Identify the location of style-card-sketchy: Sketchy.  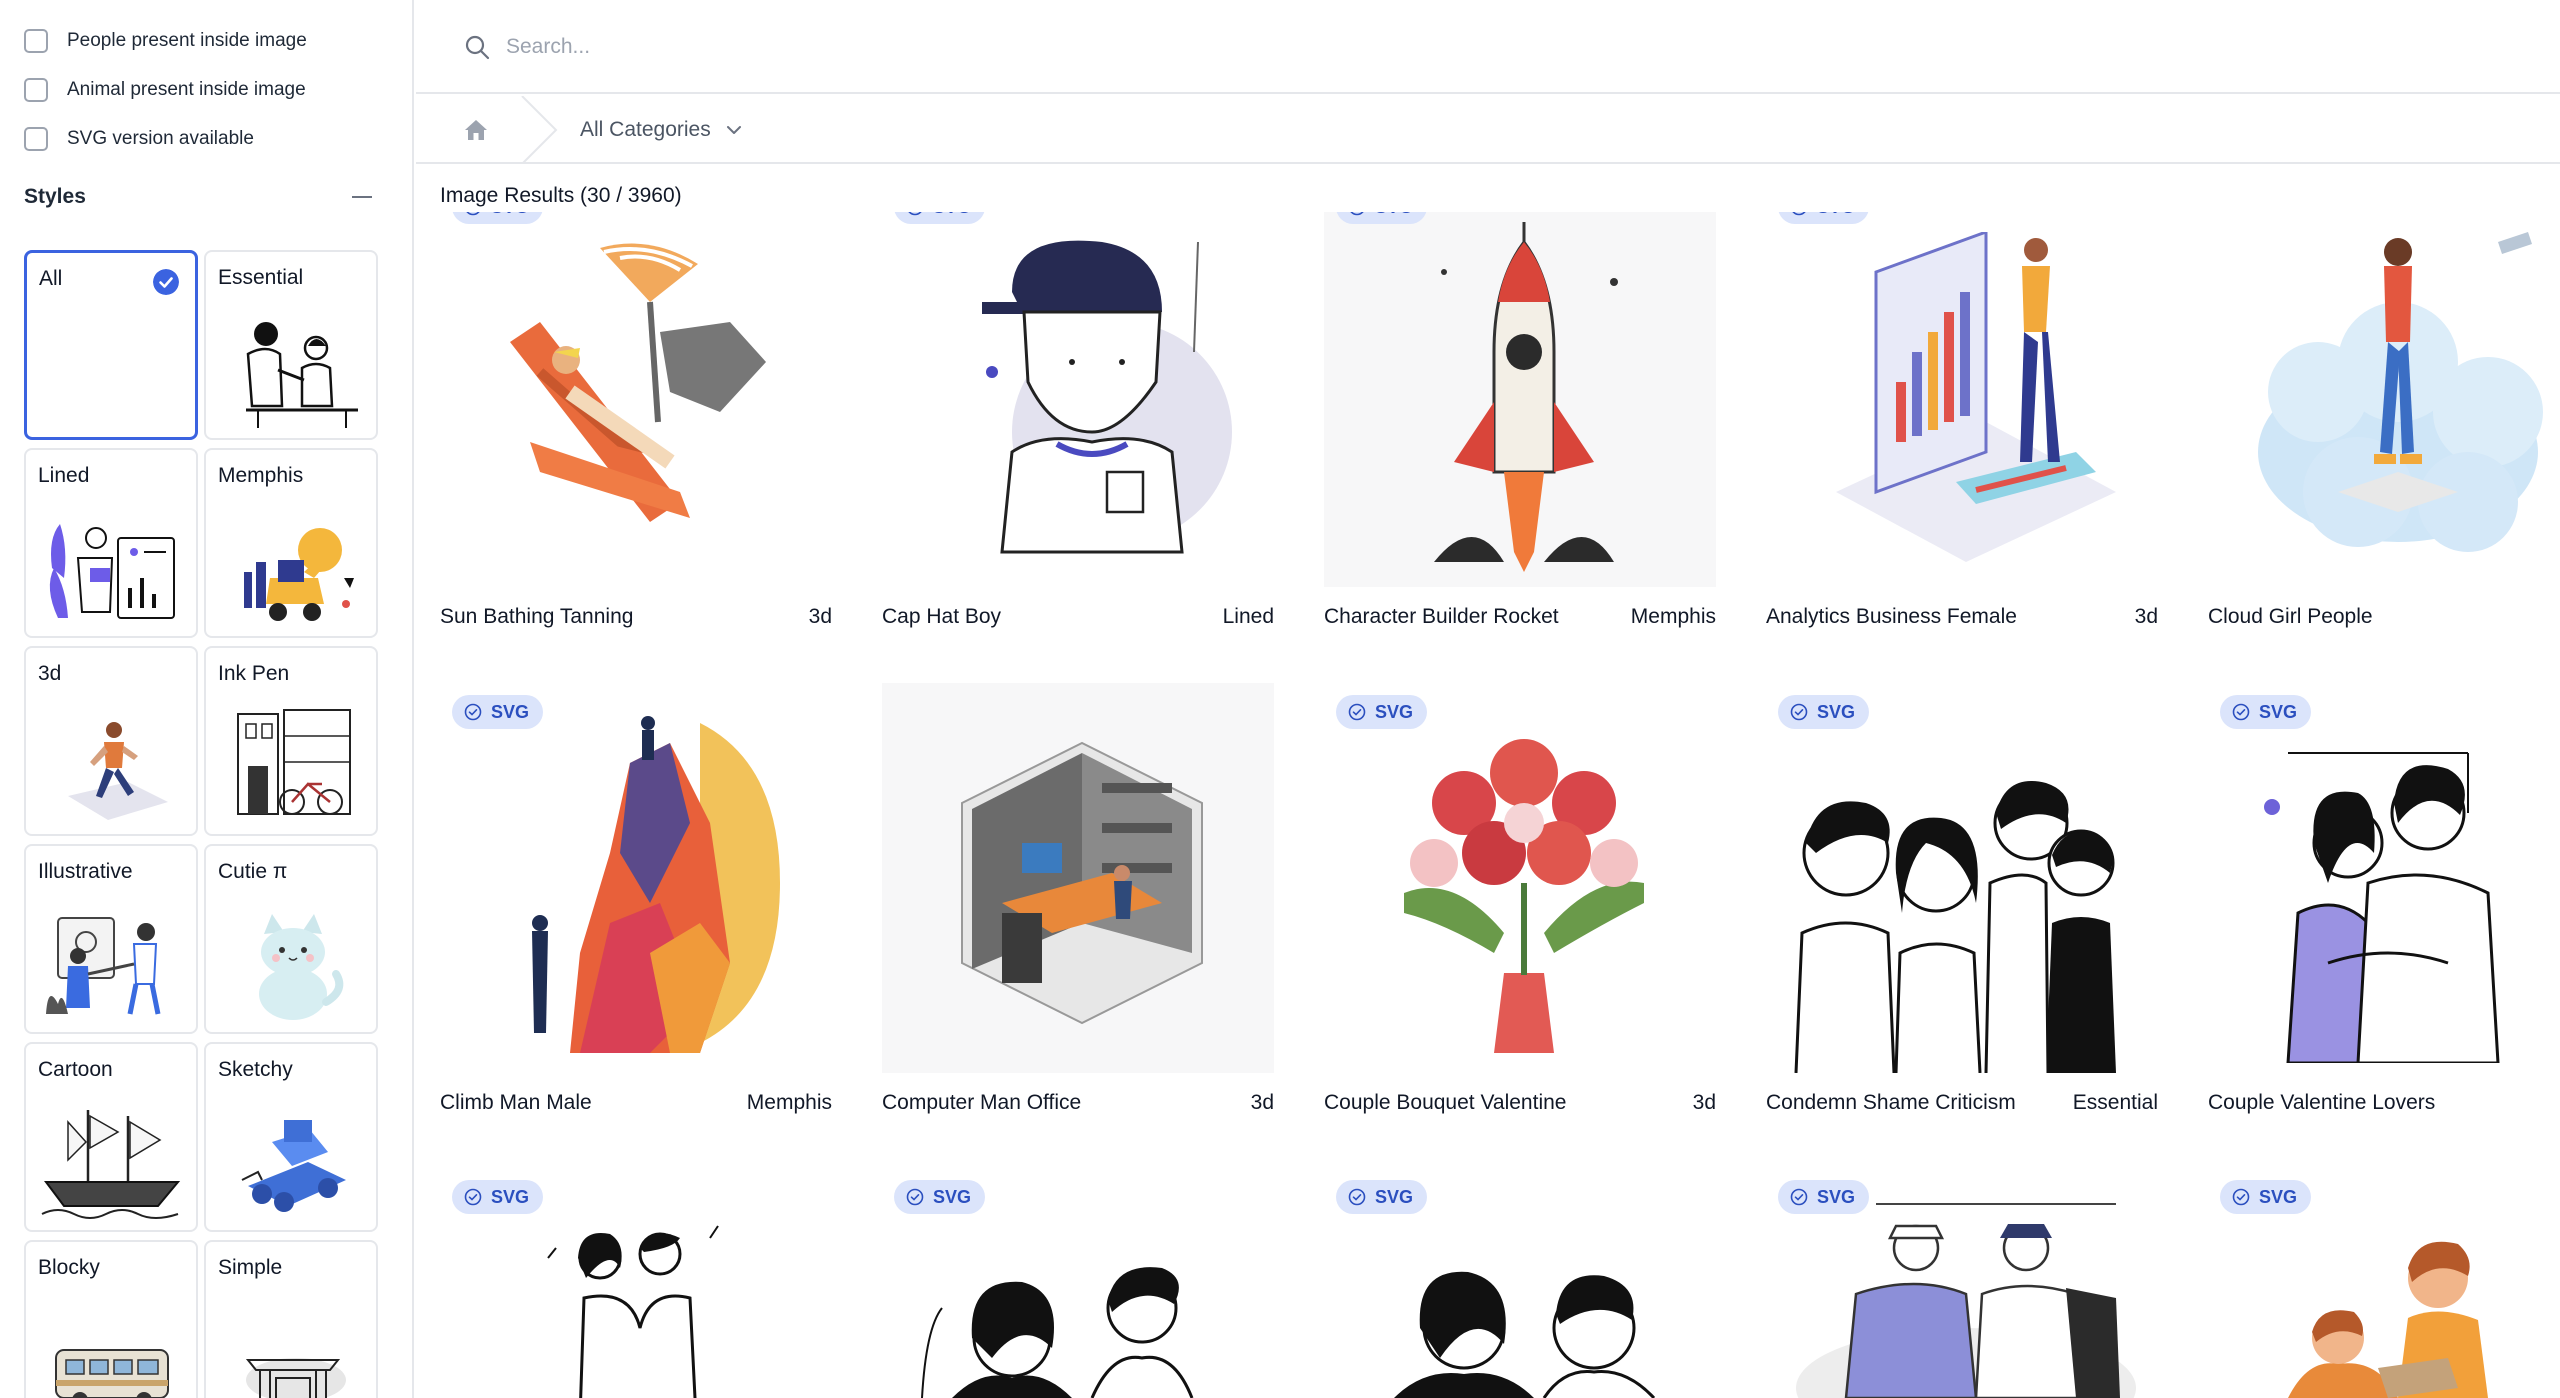
(291, 1137).